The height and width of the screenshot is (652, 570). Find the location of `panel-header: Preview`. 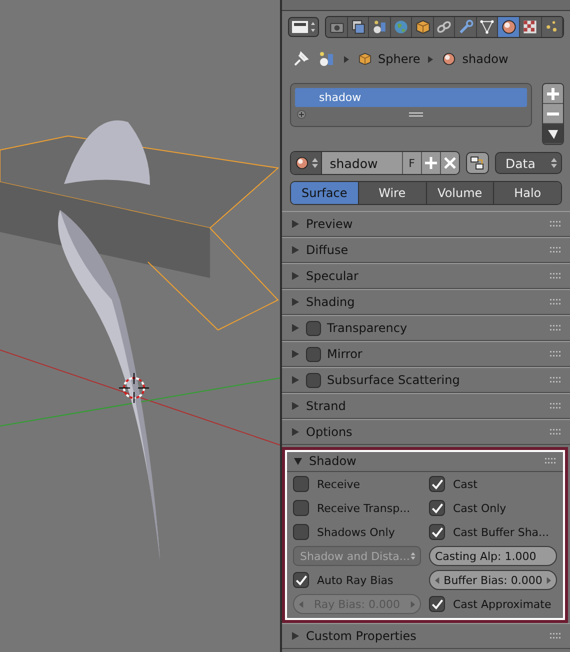

panel-header: Preview is located at coordinates (426, 224).